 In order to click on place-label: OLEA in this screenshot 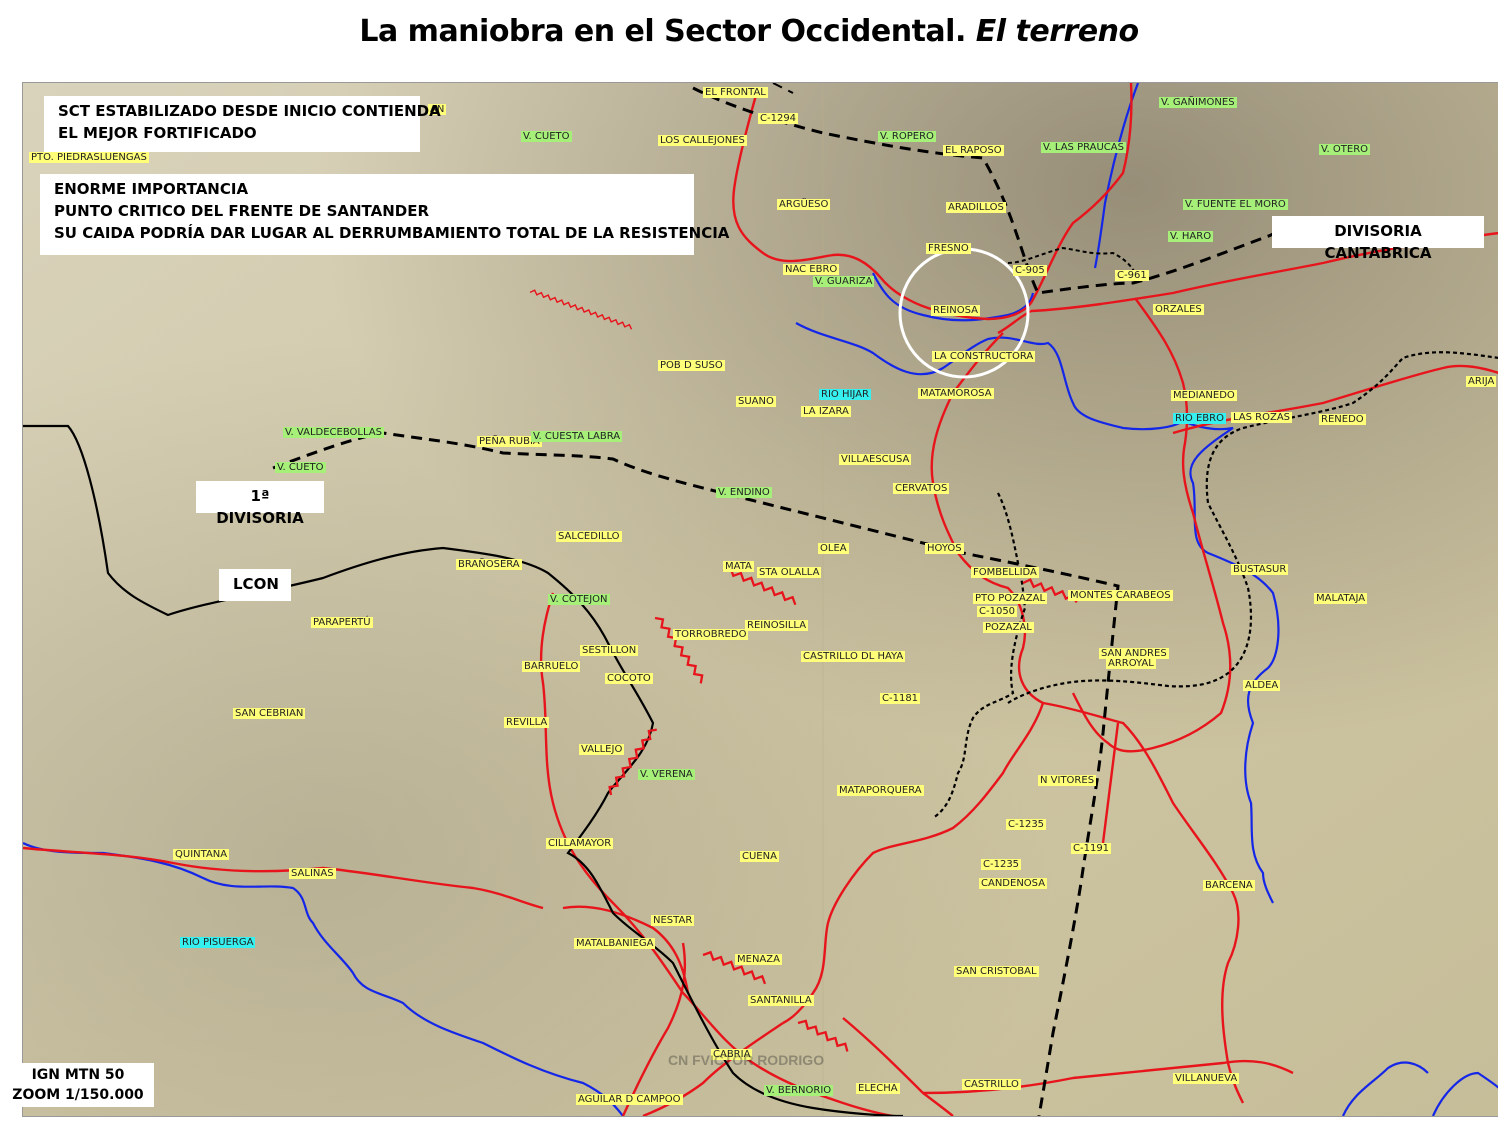, I will do `click(833, 548)`.